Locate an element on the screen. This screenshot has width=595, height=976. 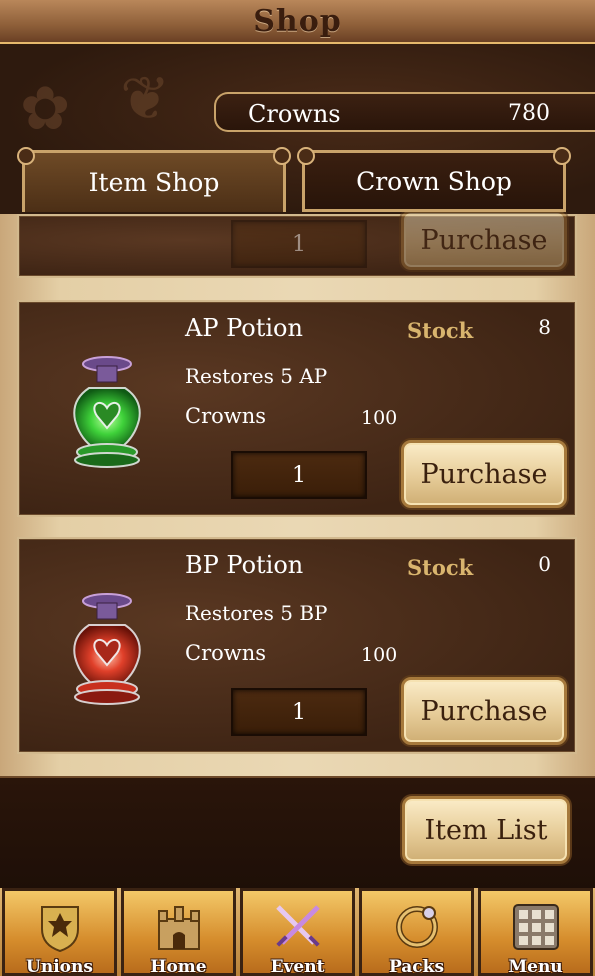
decorative-swirl-icon: ✿ is located at coordinates (45, 109).